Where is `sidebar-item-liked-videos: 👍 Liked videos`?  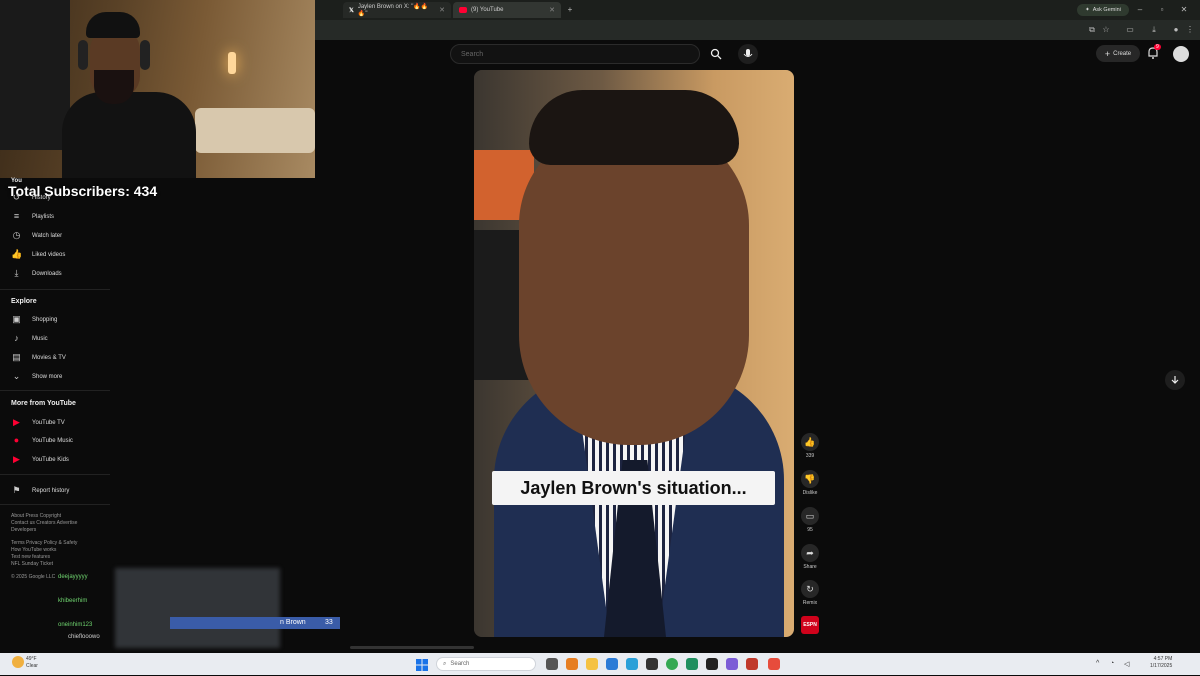
sidebar-item-liked-videos: 👍 Liked videos is located at coordinates (38, 254).